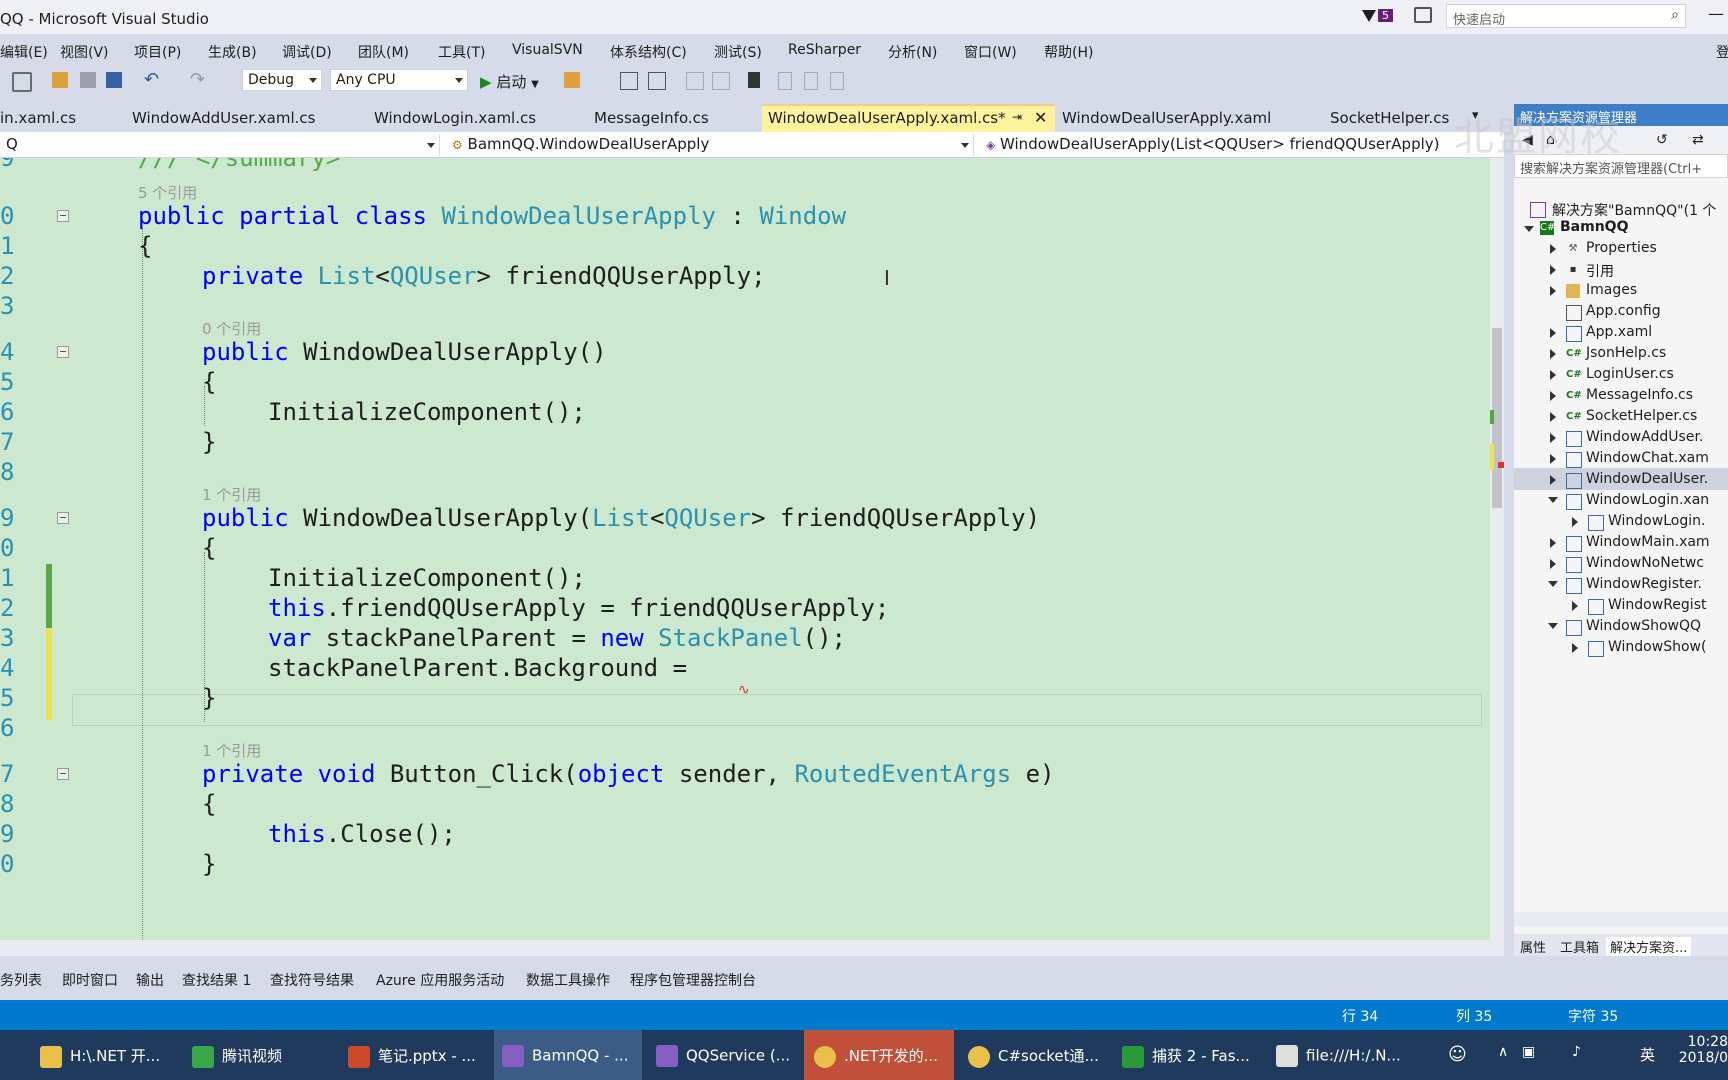 The height and width of the screenshot is (1080, 1728). I want to click on menu-build: 生成(B), so click(232, 52).